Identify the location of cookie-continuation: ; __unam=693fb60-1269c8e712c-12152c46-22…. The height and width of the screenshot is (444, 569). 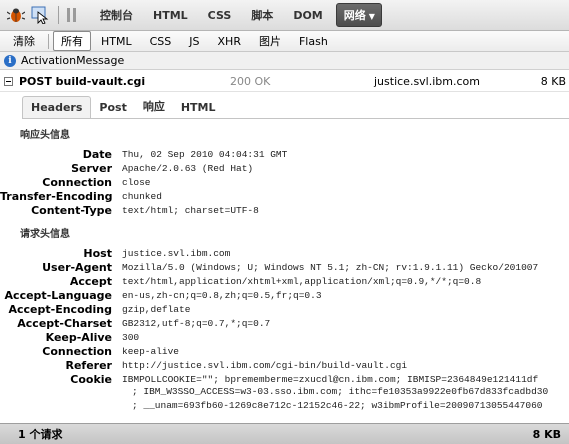
(337, 405).